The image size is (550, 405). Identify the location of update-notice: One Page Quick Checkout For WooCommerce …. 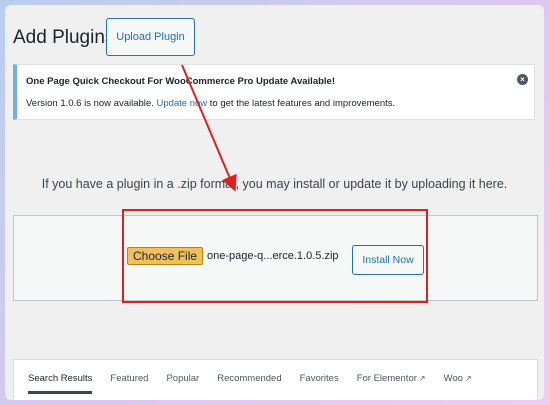
(274, 92).